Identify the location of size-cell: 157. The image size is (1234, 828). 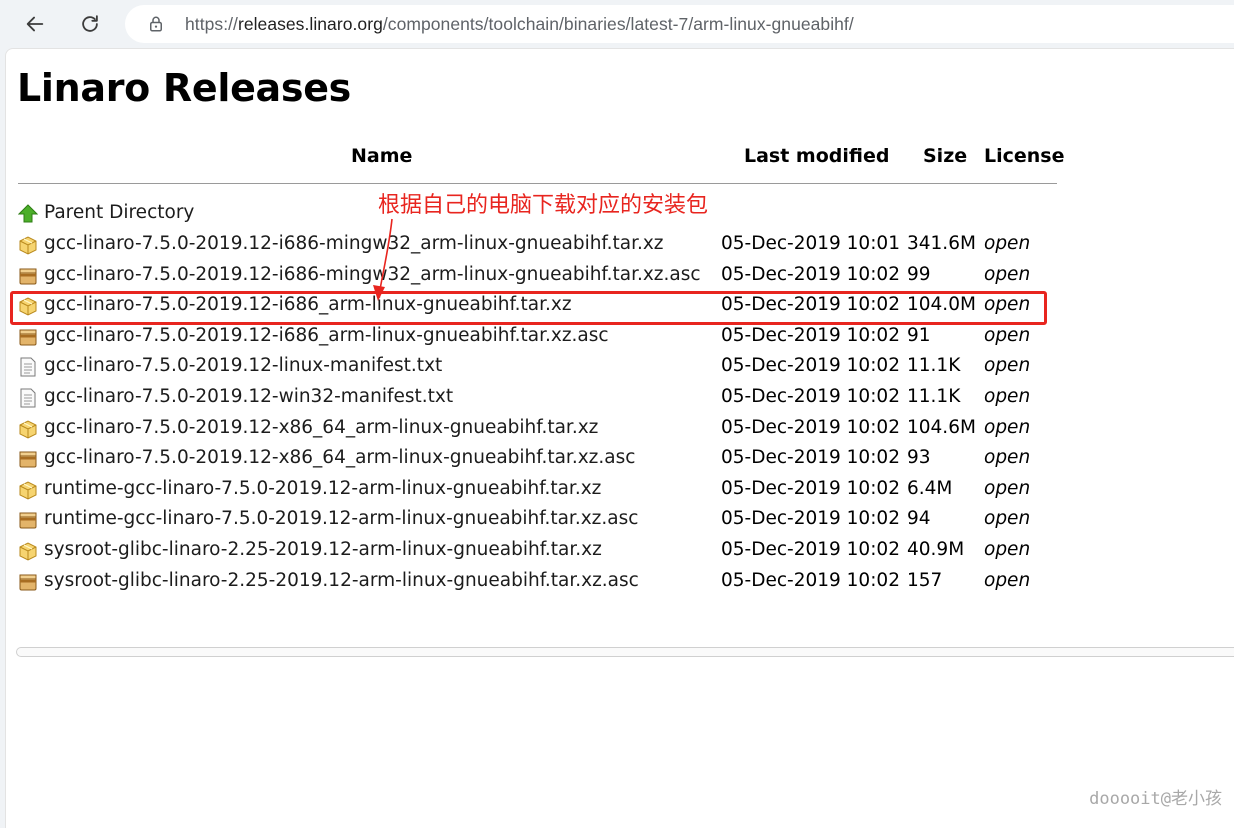
(925, 580).